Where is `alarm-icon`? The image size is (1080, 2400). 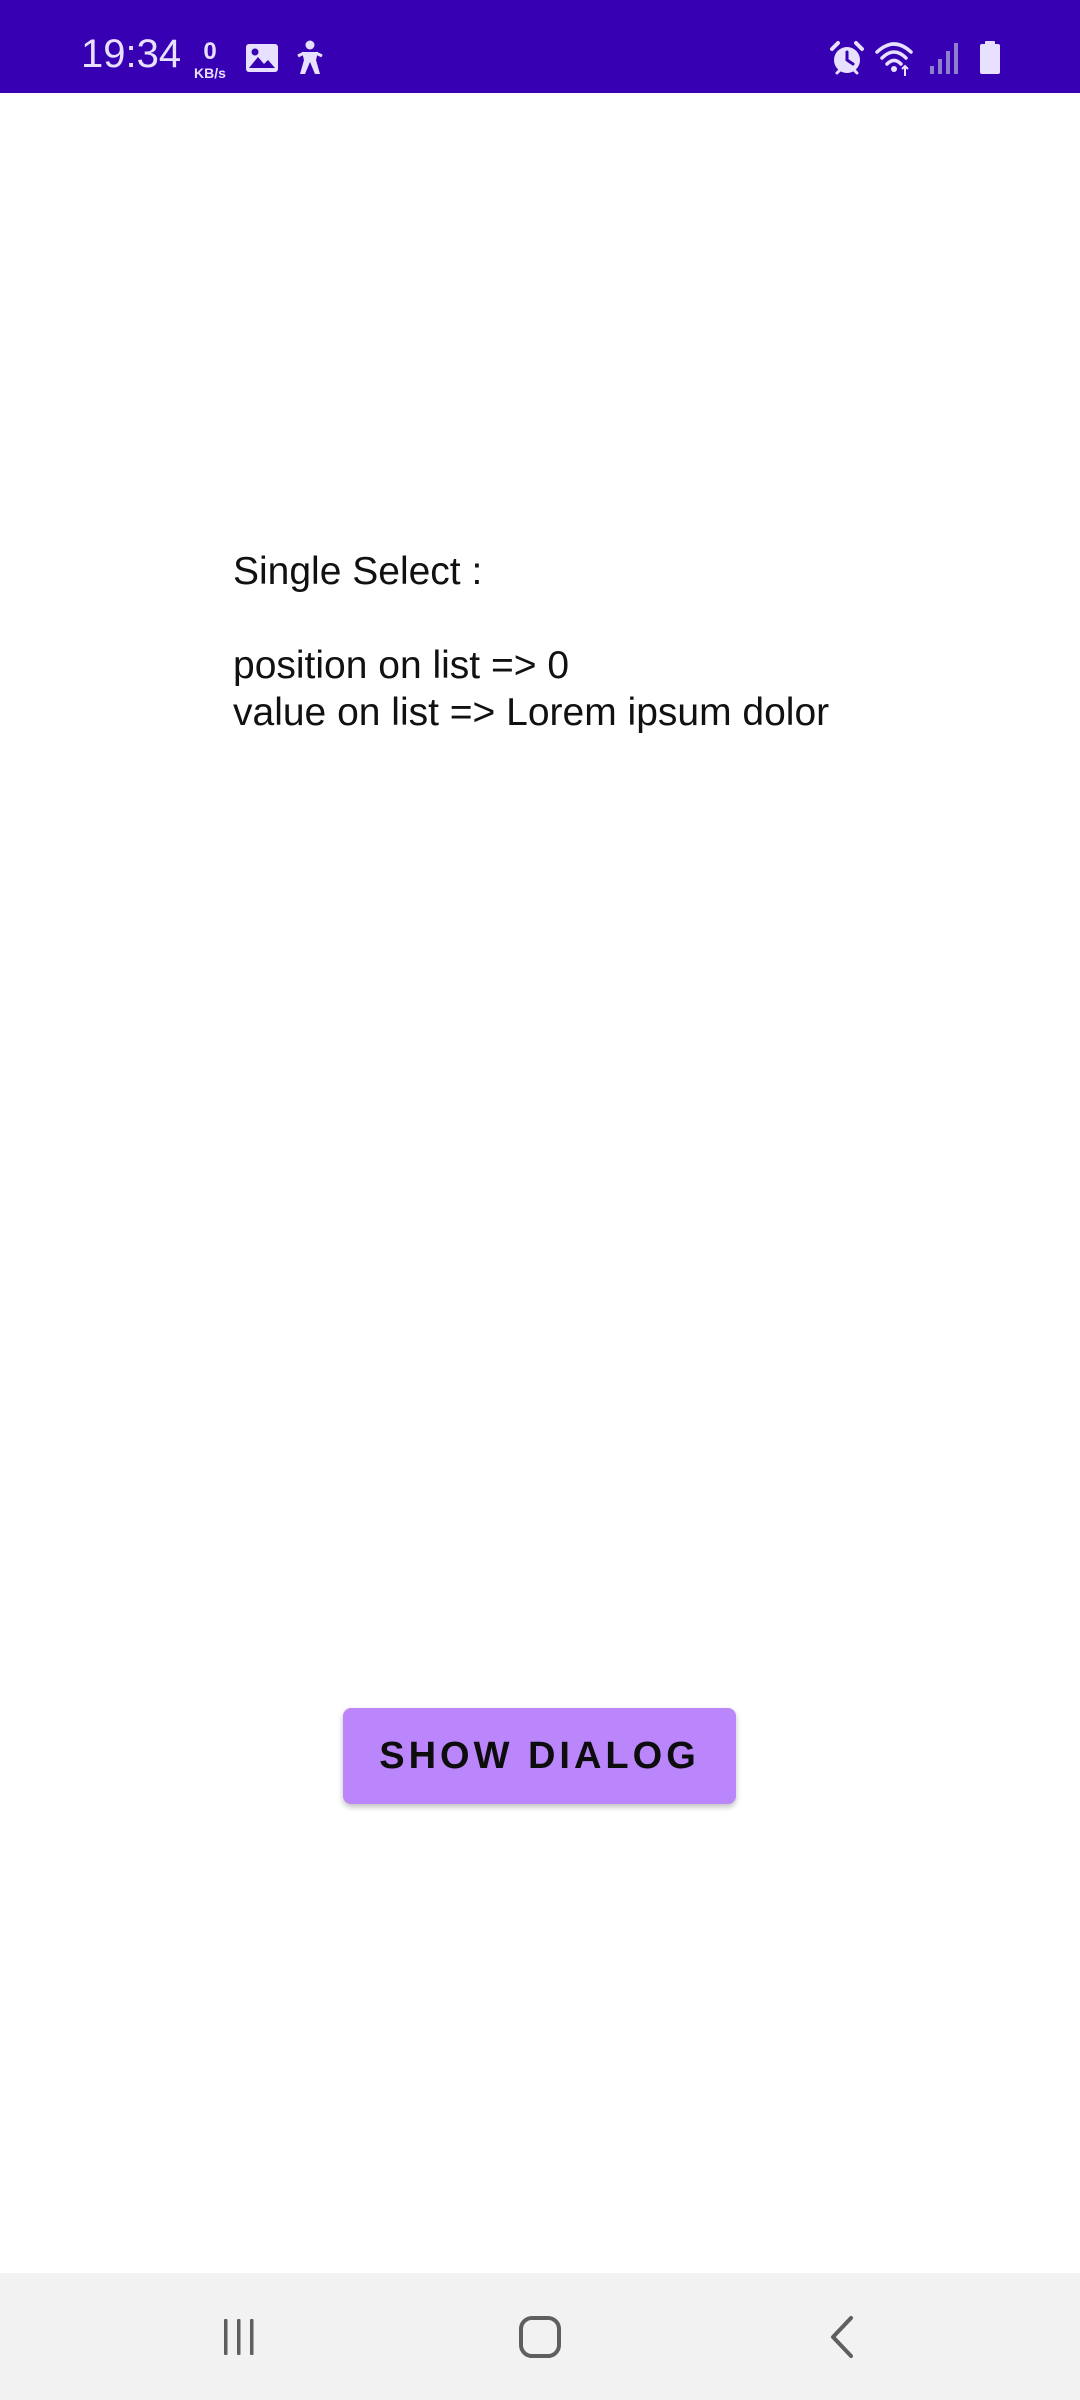 alarm-icon is located at coordinates (847, 58).